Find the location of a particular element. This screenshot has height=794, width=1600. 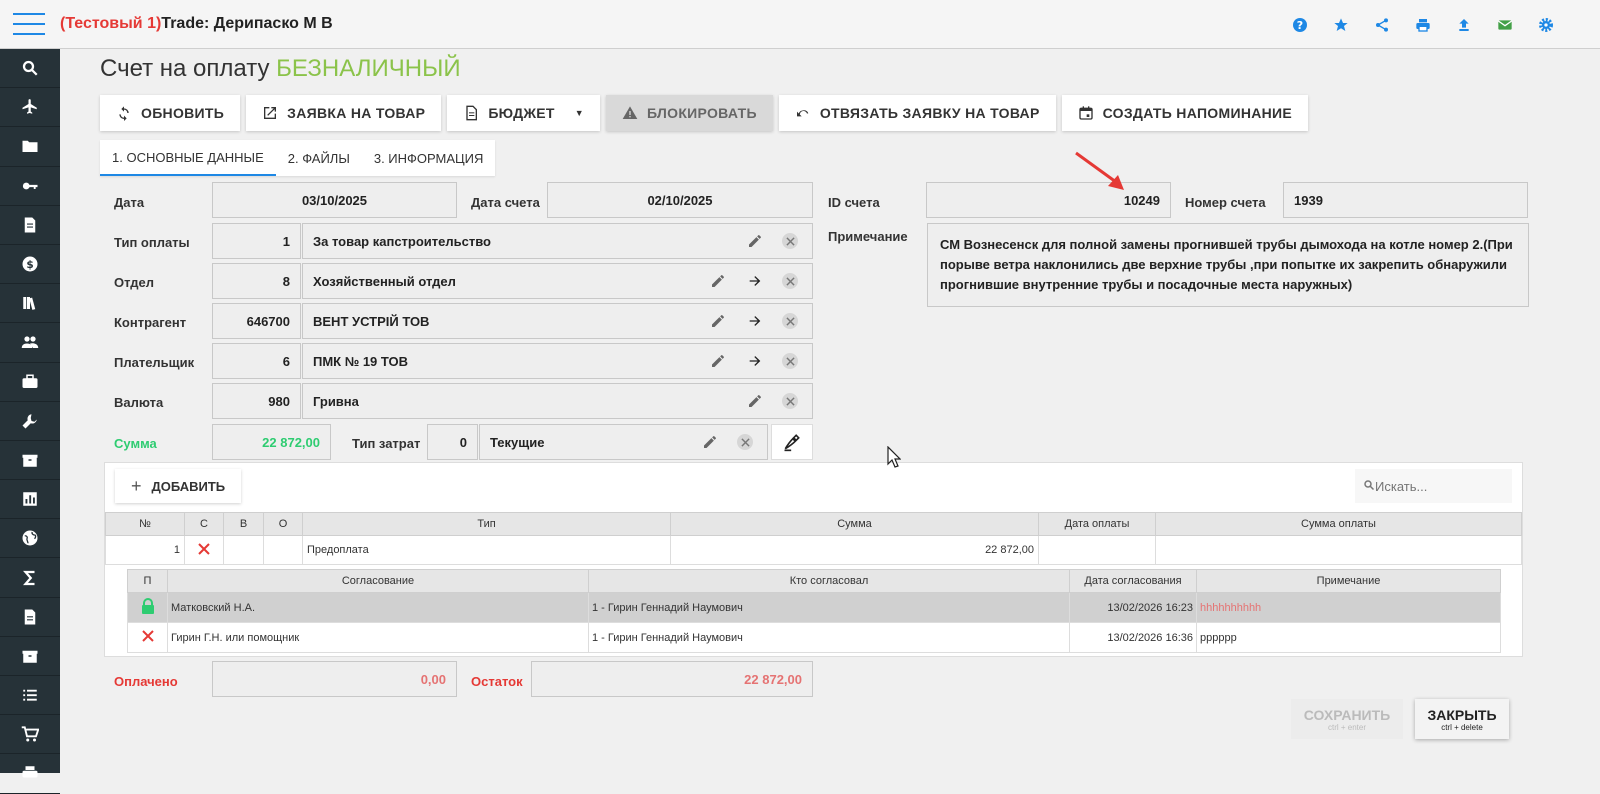

currency-field: Гривна is located at coordinates (557, 401).